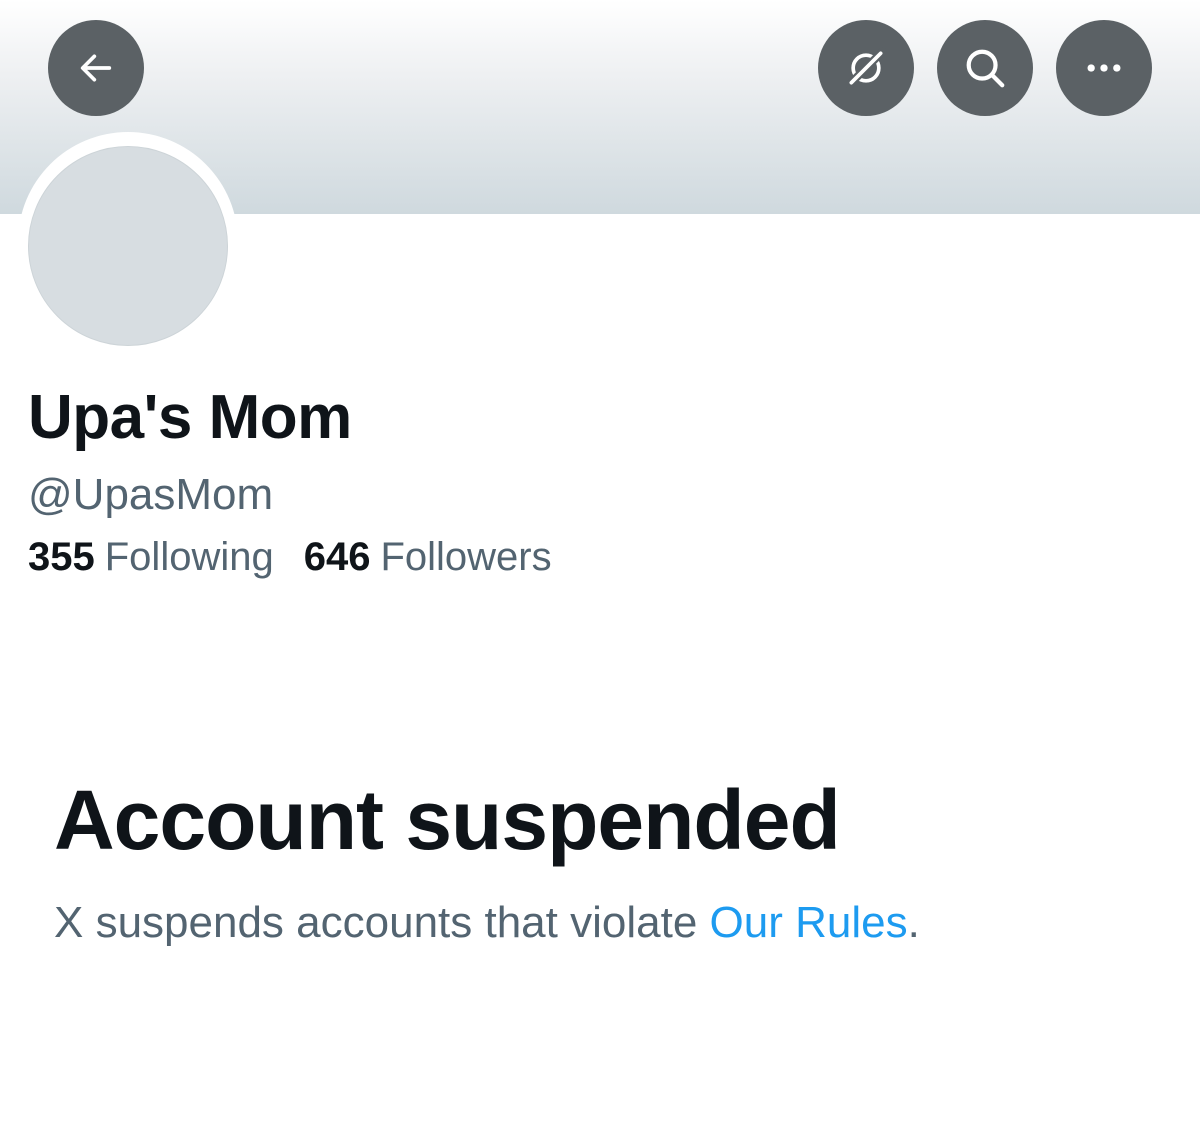 The height and width of the screenshot is (1122, 1200). I want to click on followers-count: 646, so click(337, 557).